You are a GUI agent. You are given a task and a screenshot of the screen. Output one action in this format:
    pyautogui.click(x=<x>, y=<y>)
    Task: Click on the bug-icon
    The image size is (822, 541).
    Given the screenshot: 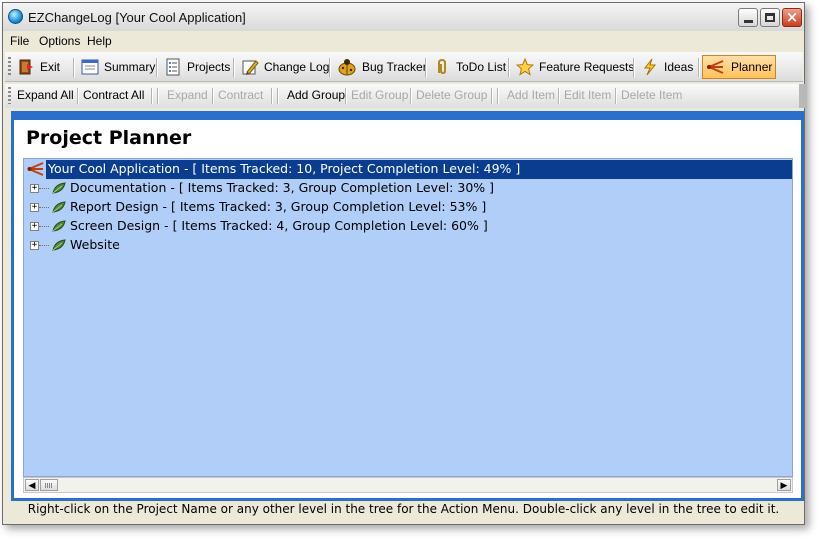 What is the action you would take?
    pyautogui.click(x=347, y=67)
    